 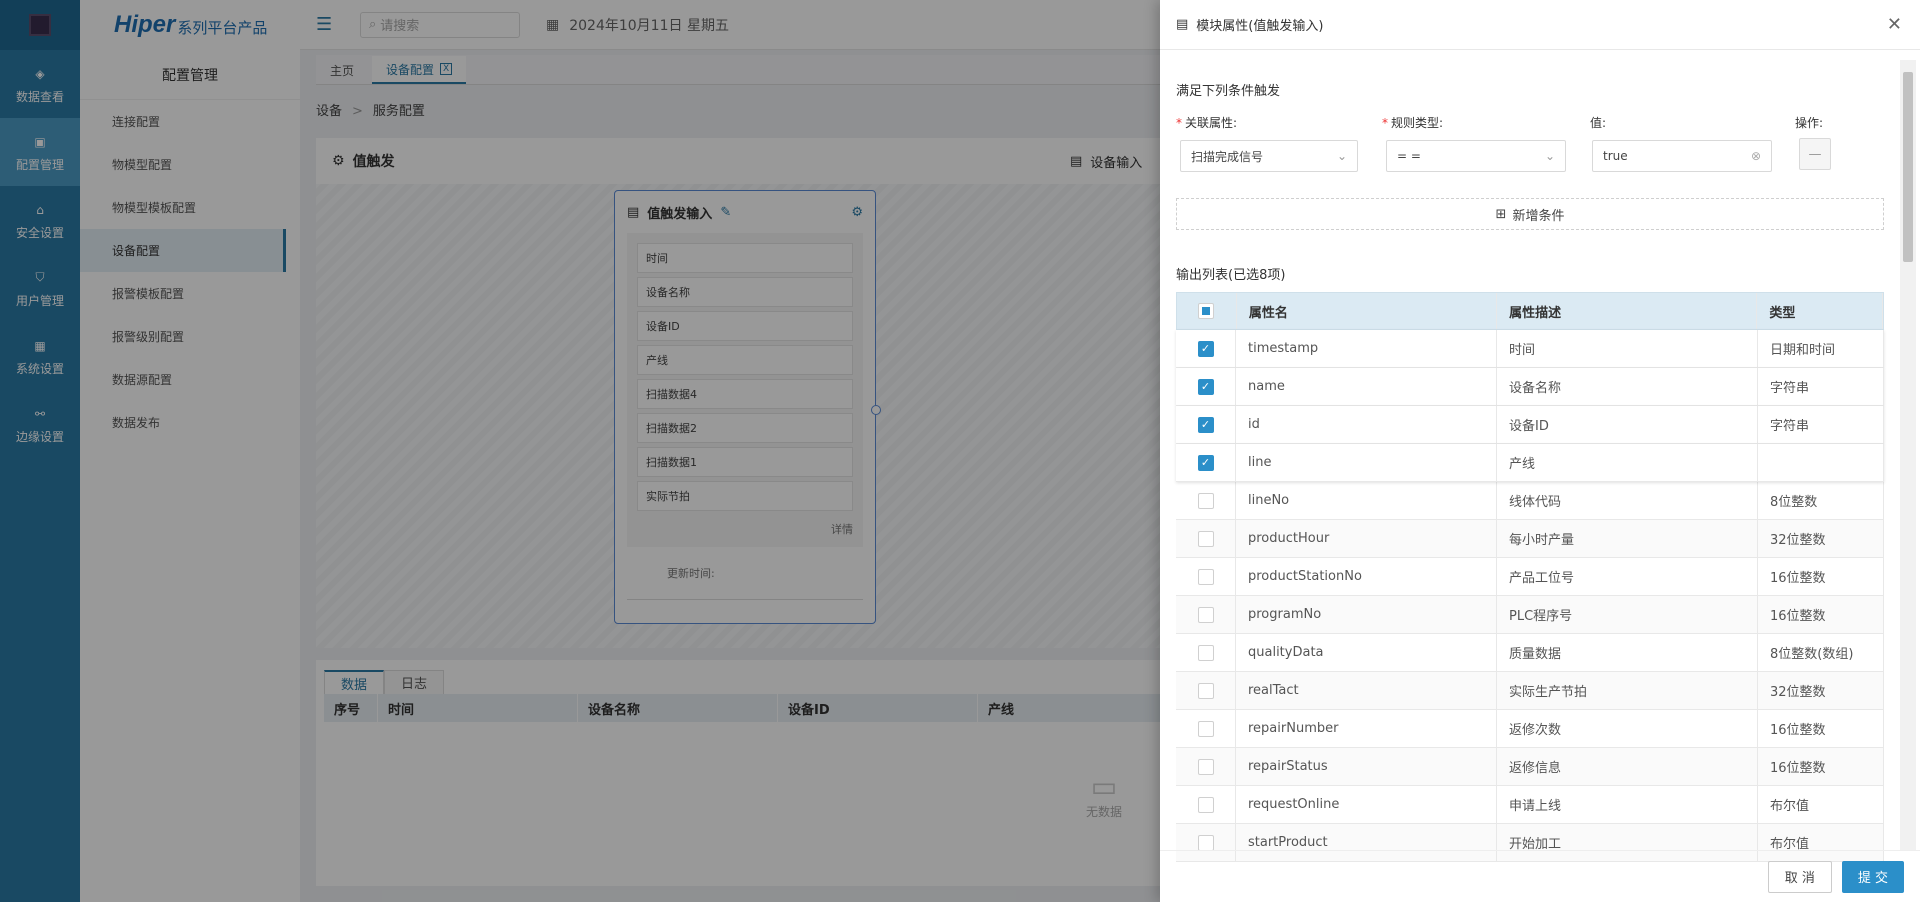 I want to click on remove-condition-button: —, so click(x=1815, y=154).